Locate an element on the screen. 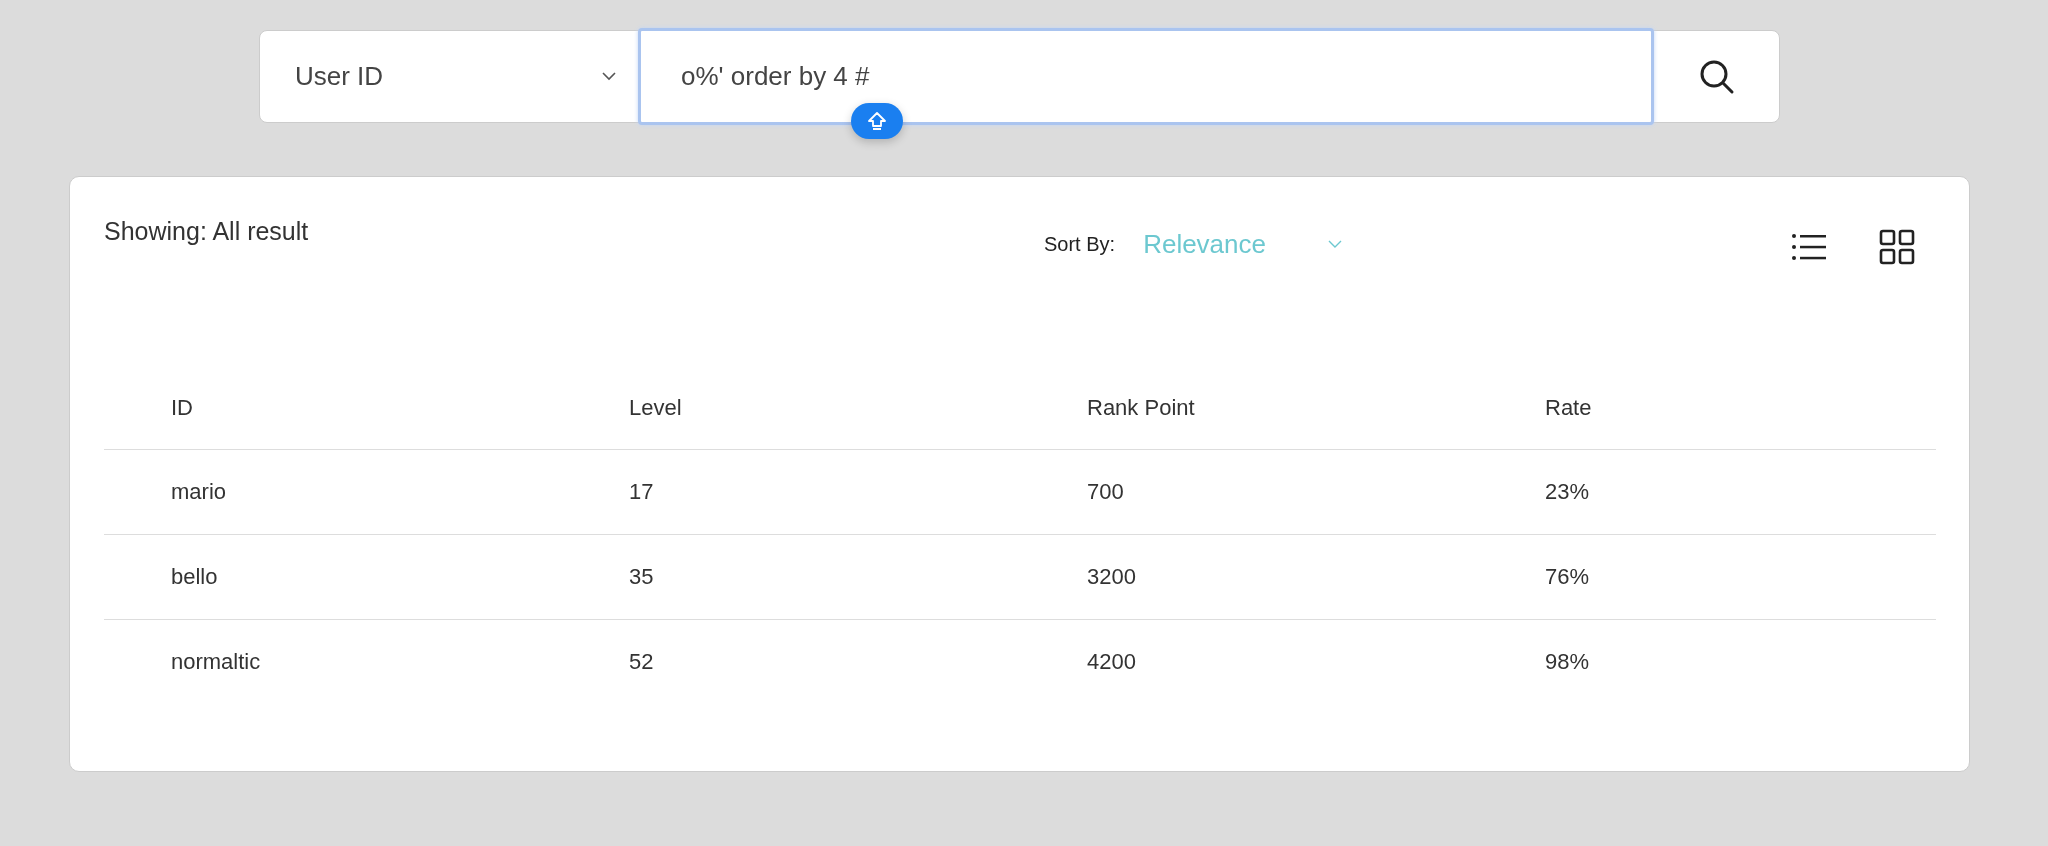 Image resolution: width=2048 pixels, height=846 pixels. search-input: o%' order by 4 # is located at coordinates (1146, 76).